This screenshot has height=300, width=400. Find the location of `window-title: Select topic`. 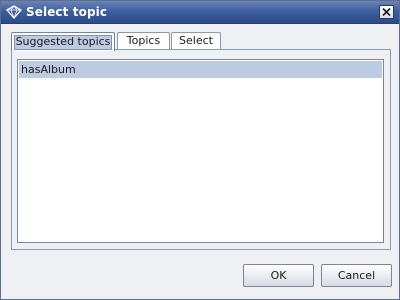

window-title: Select topic is located at coordinates (67, 12).